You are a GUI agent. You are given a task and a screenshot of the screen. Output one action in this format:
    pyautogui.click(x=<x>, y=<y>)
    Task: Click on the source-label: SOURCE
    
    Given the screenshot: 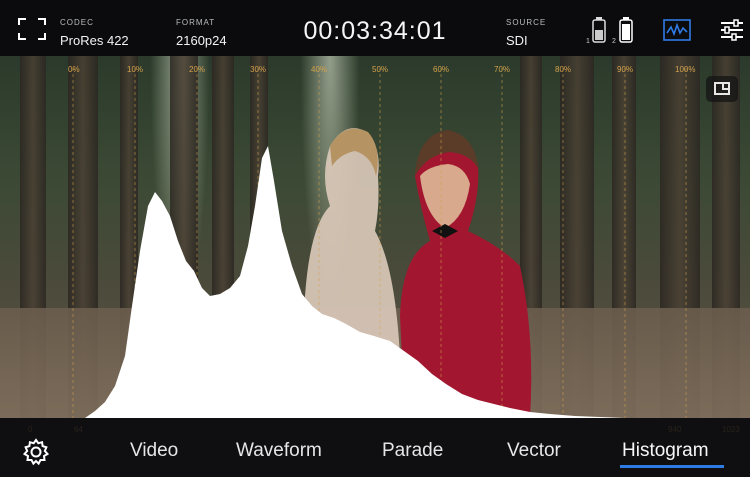 What is the action you would take?
    pyautogui.click(x=526, y=22)
    